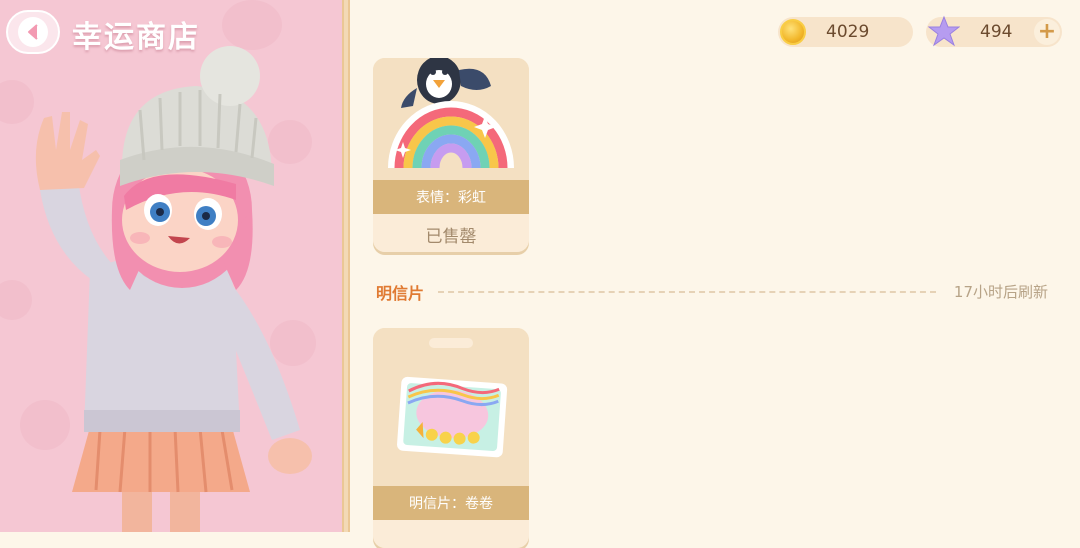 This screenshot has width=1080, height=548. What do you see at coordinates (687, 292) in the screenshot?
I see `section-divider` at bounding box center [687, 292].